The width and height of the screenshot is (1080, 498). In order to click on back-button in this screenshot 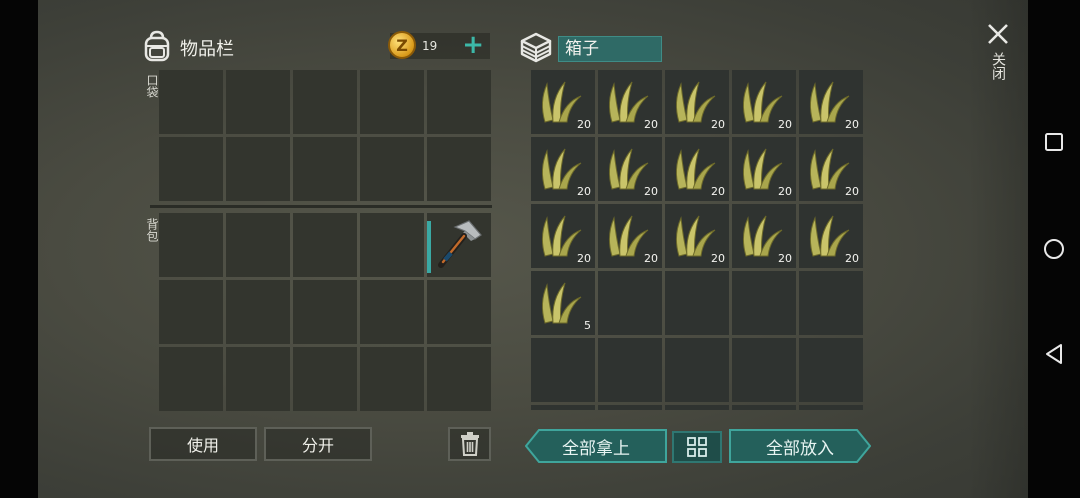, I will do `click(1054, 354)`.